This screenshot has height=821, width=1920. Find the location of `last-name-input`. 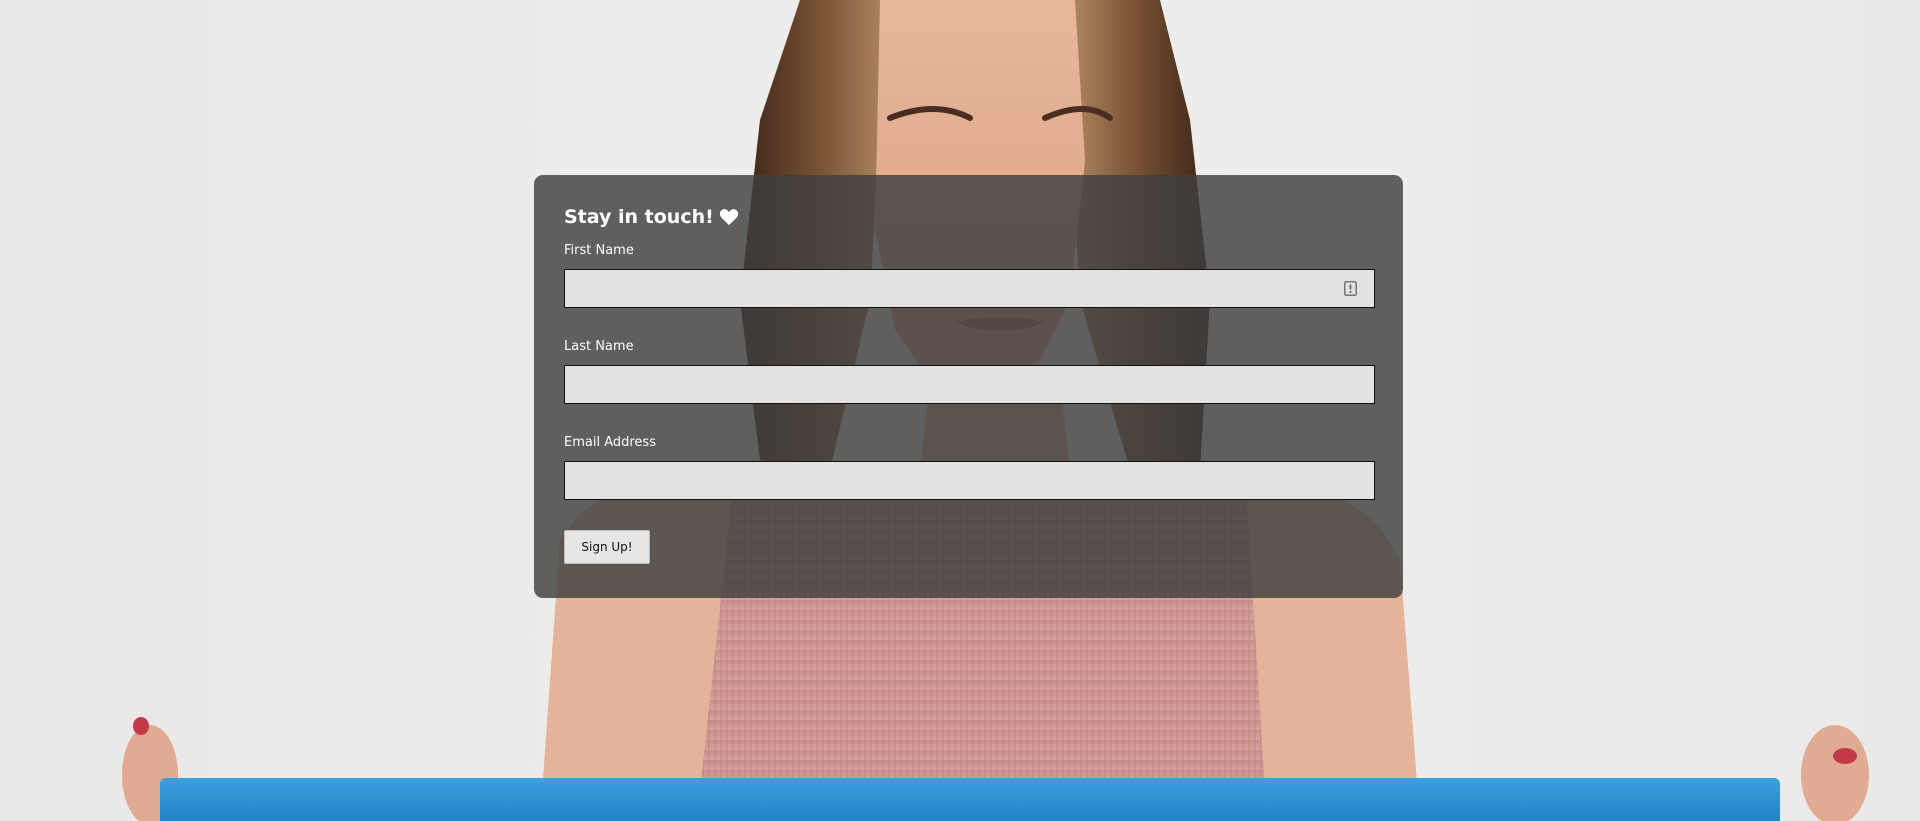

last-name-input is located at coordinates (969, 384).